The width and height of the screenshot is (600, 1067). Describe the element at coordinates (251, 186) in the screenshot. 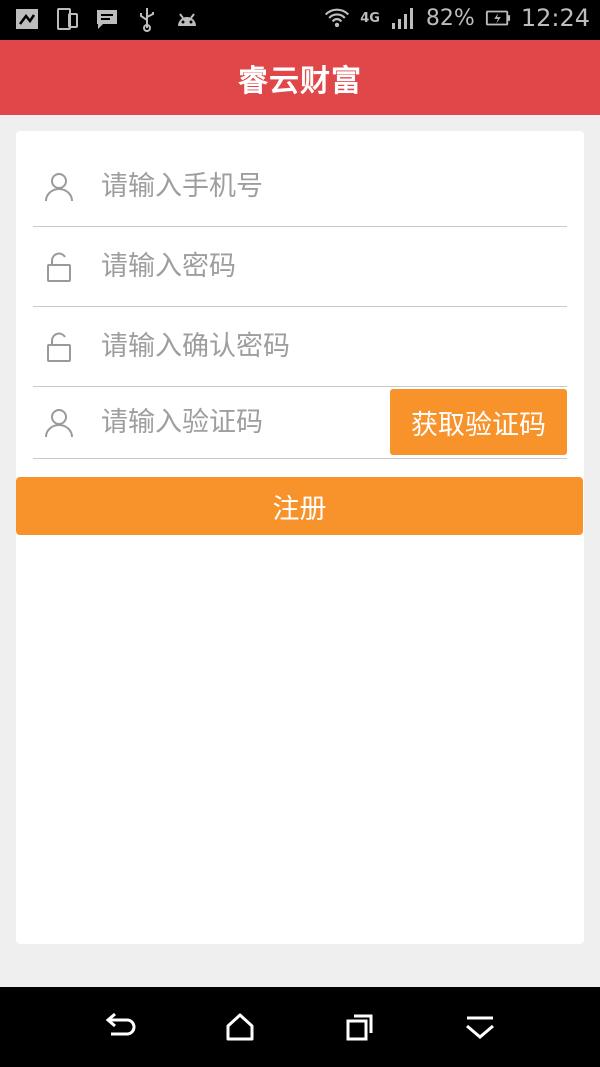

I see `phone-input` at that location.